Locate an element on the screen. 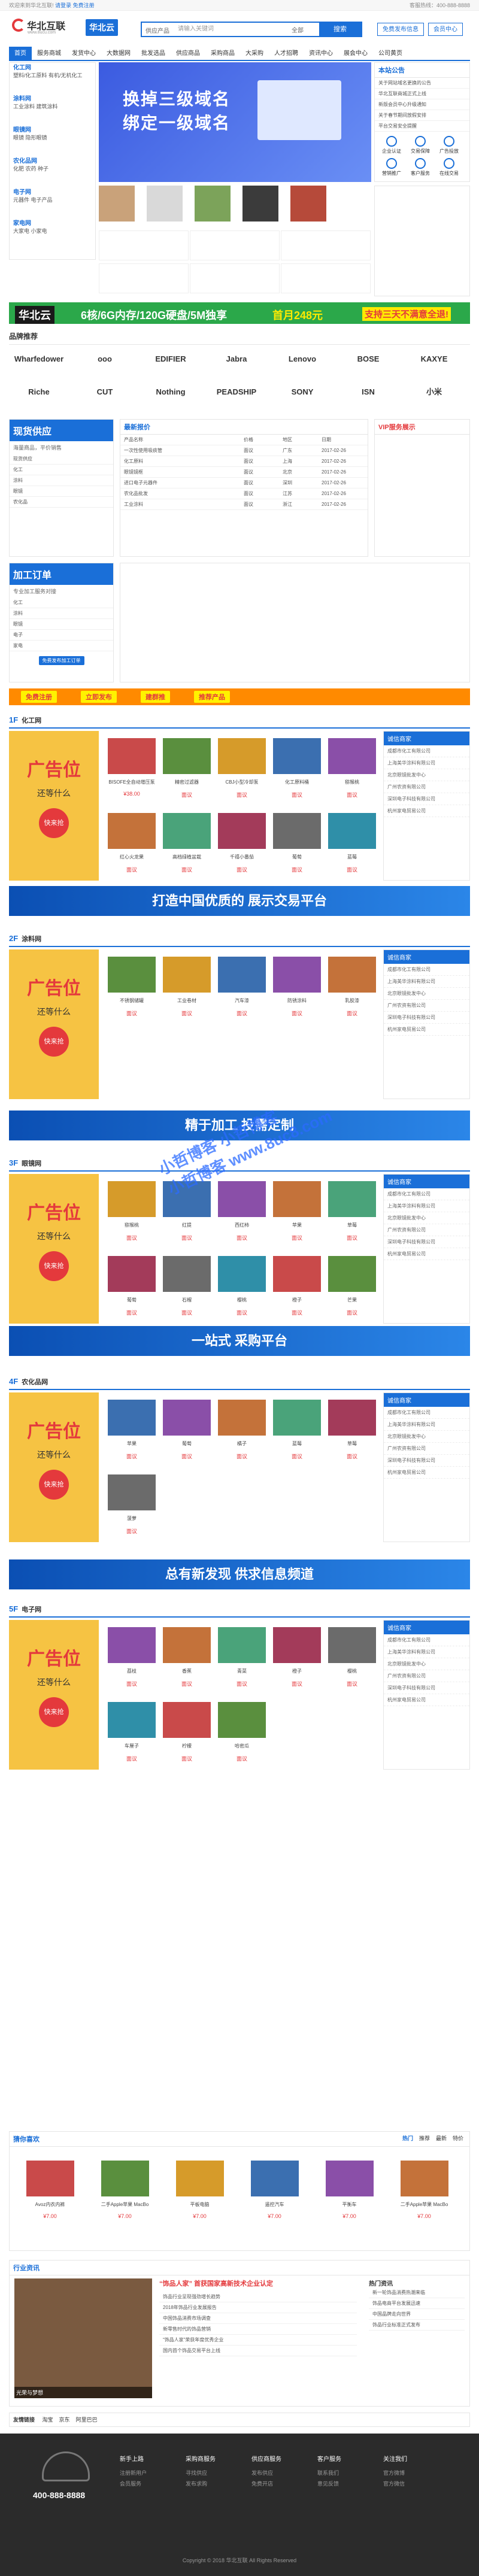 The width and height of the screenshot is (479, 2576). floor-name: 化工网 is located at coordinates (31, 720).